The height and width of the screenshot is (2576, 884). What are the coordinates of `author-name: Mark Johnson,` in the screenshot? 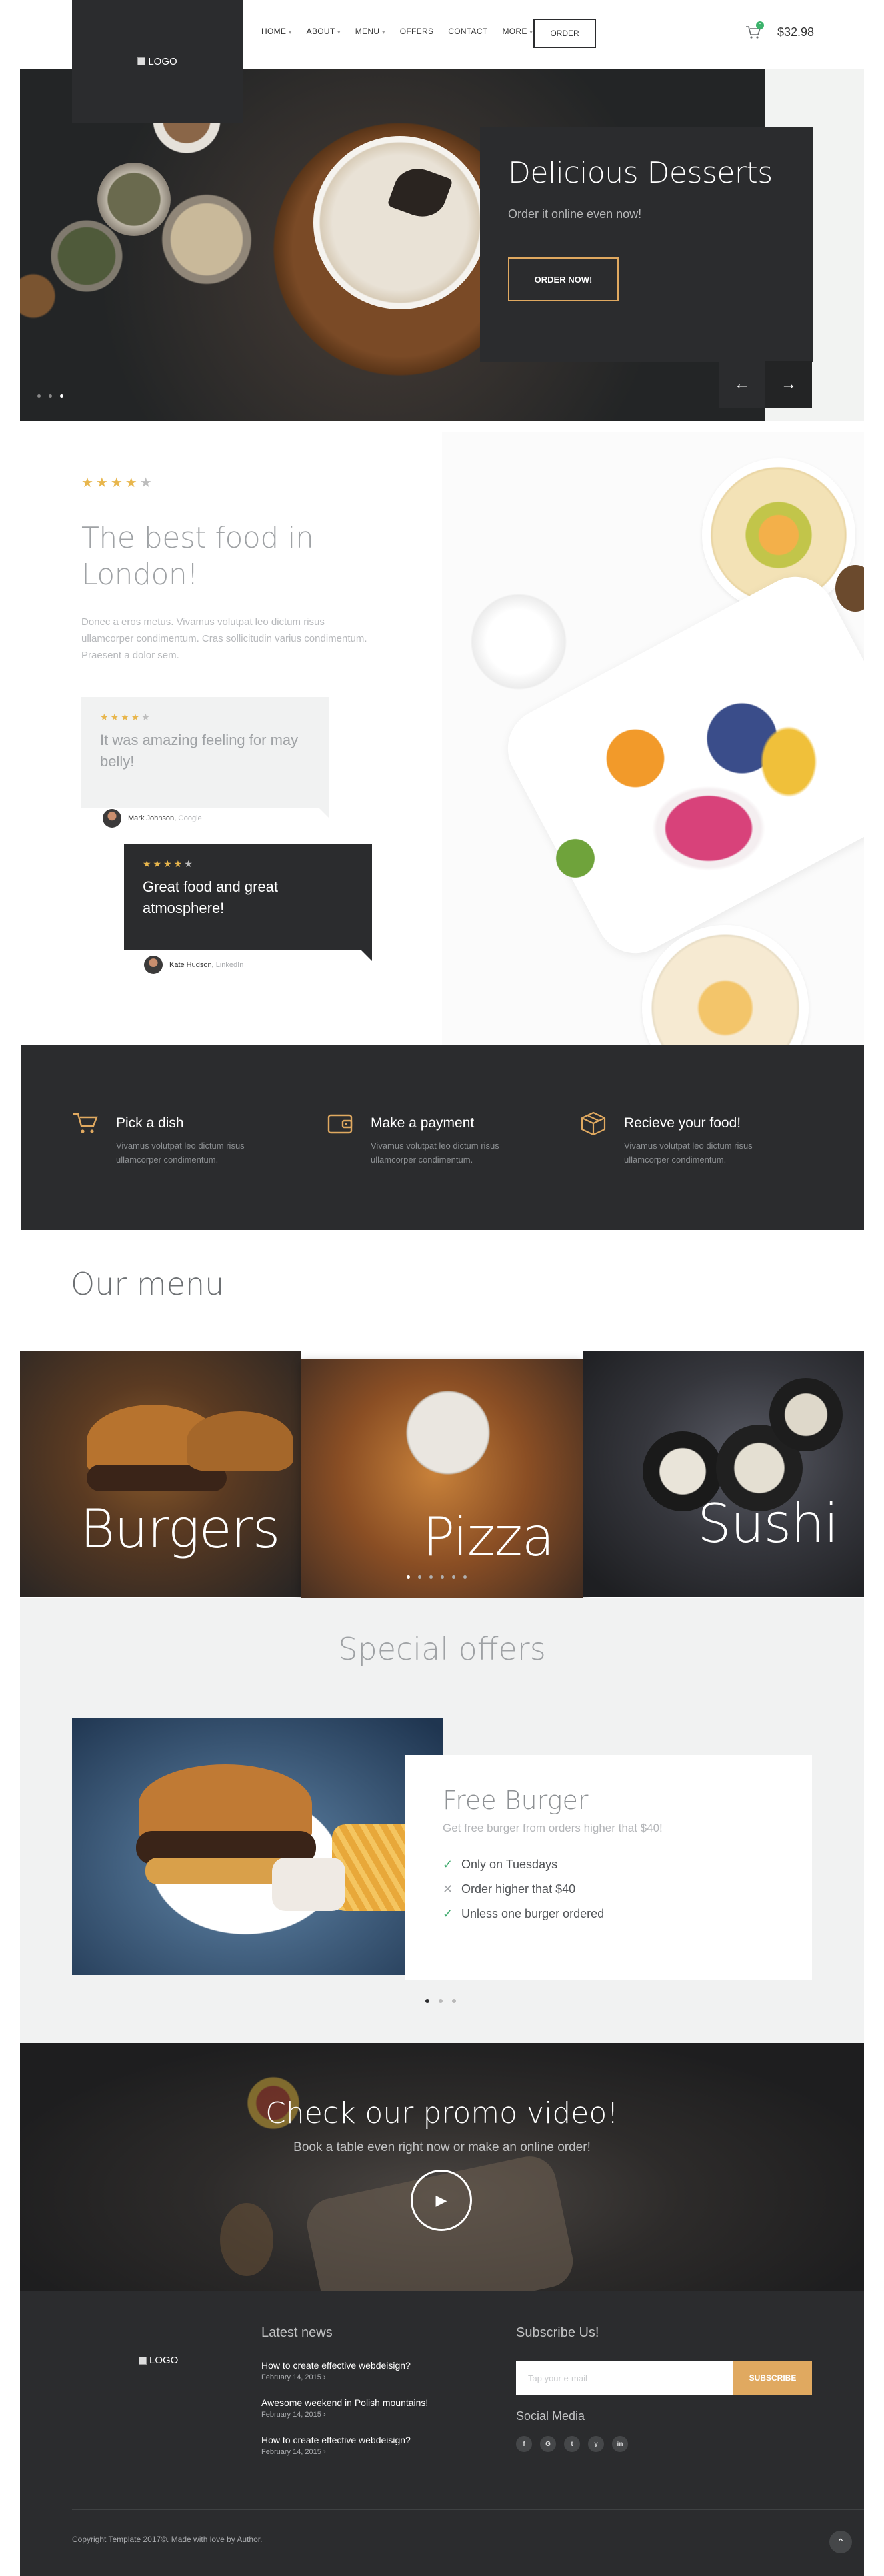 It's located at (152, 818).